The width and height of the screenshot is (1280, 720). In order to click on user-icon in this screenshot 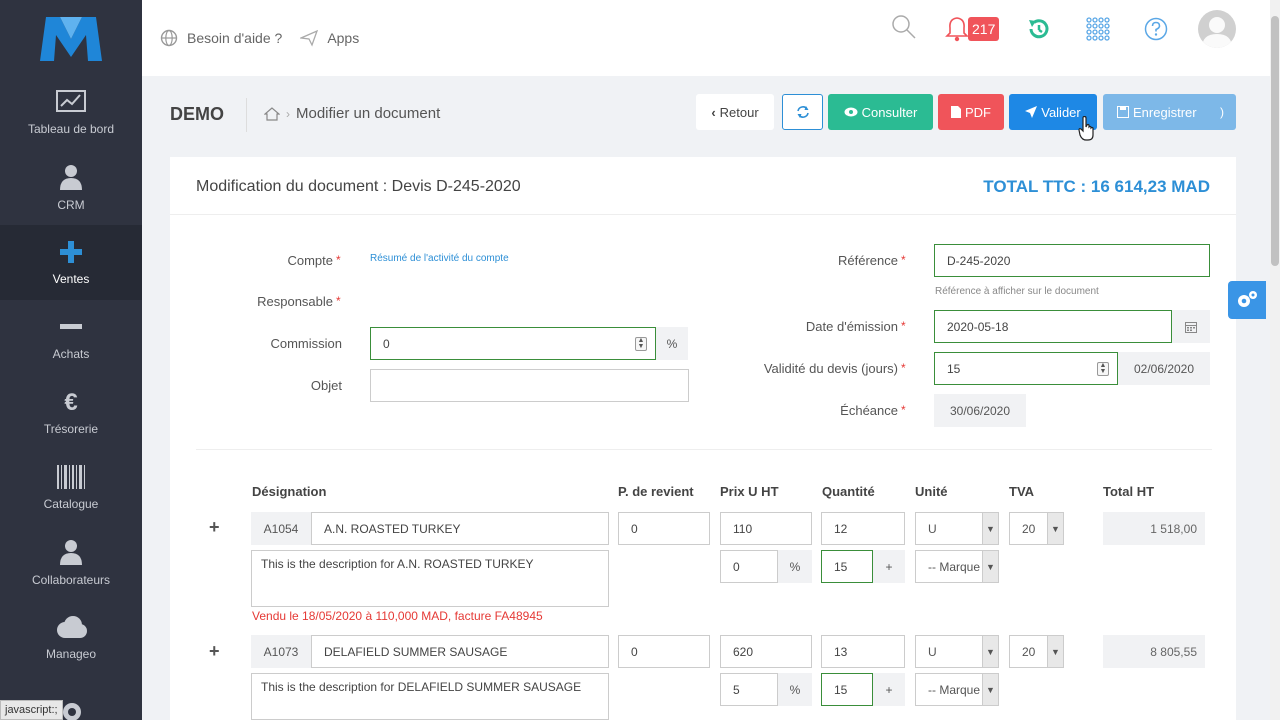, I will do `click(71, 177)`.